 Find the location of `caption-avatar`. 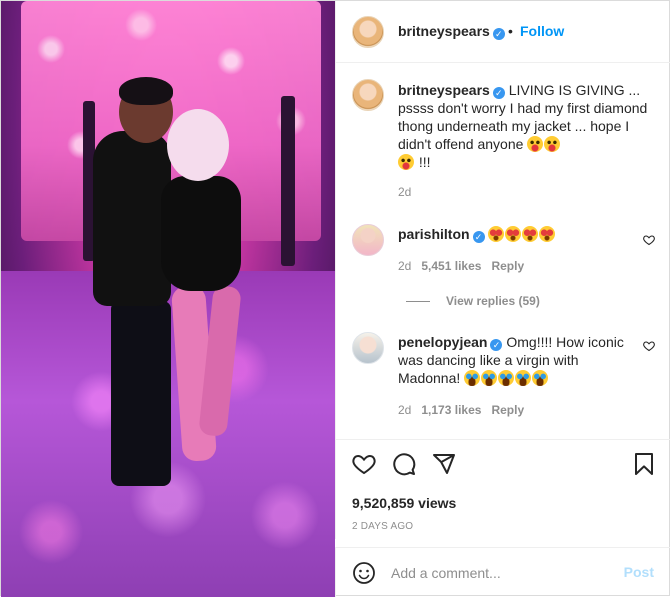

caption-avatar is located at coordinates (368, 95).